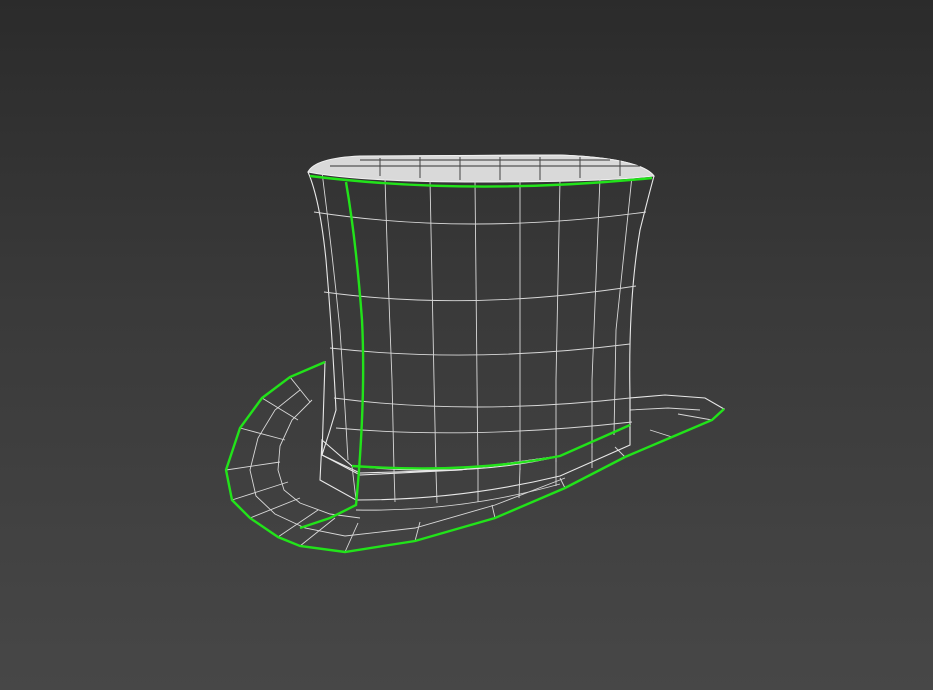 This screenshot has width=933, height=690. I want to click on hat-band, so click(475, 462).